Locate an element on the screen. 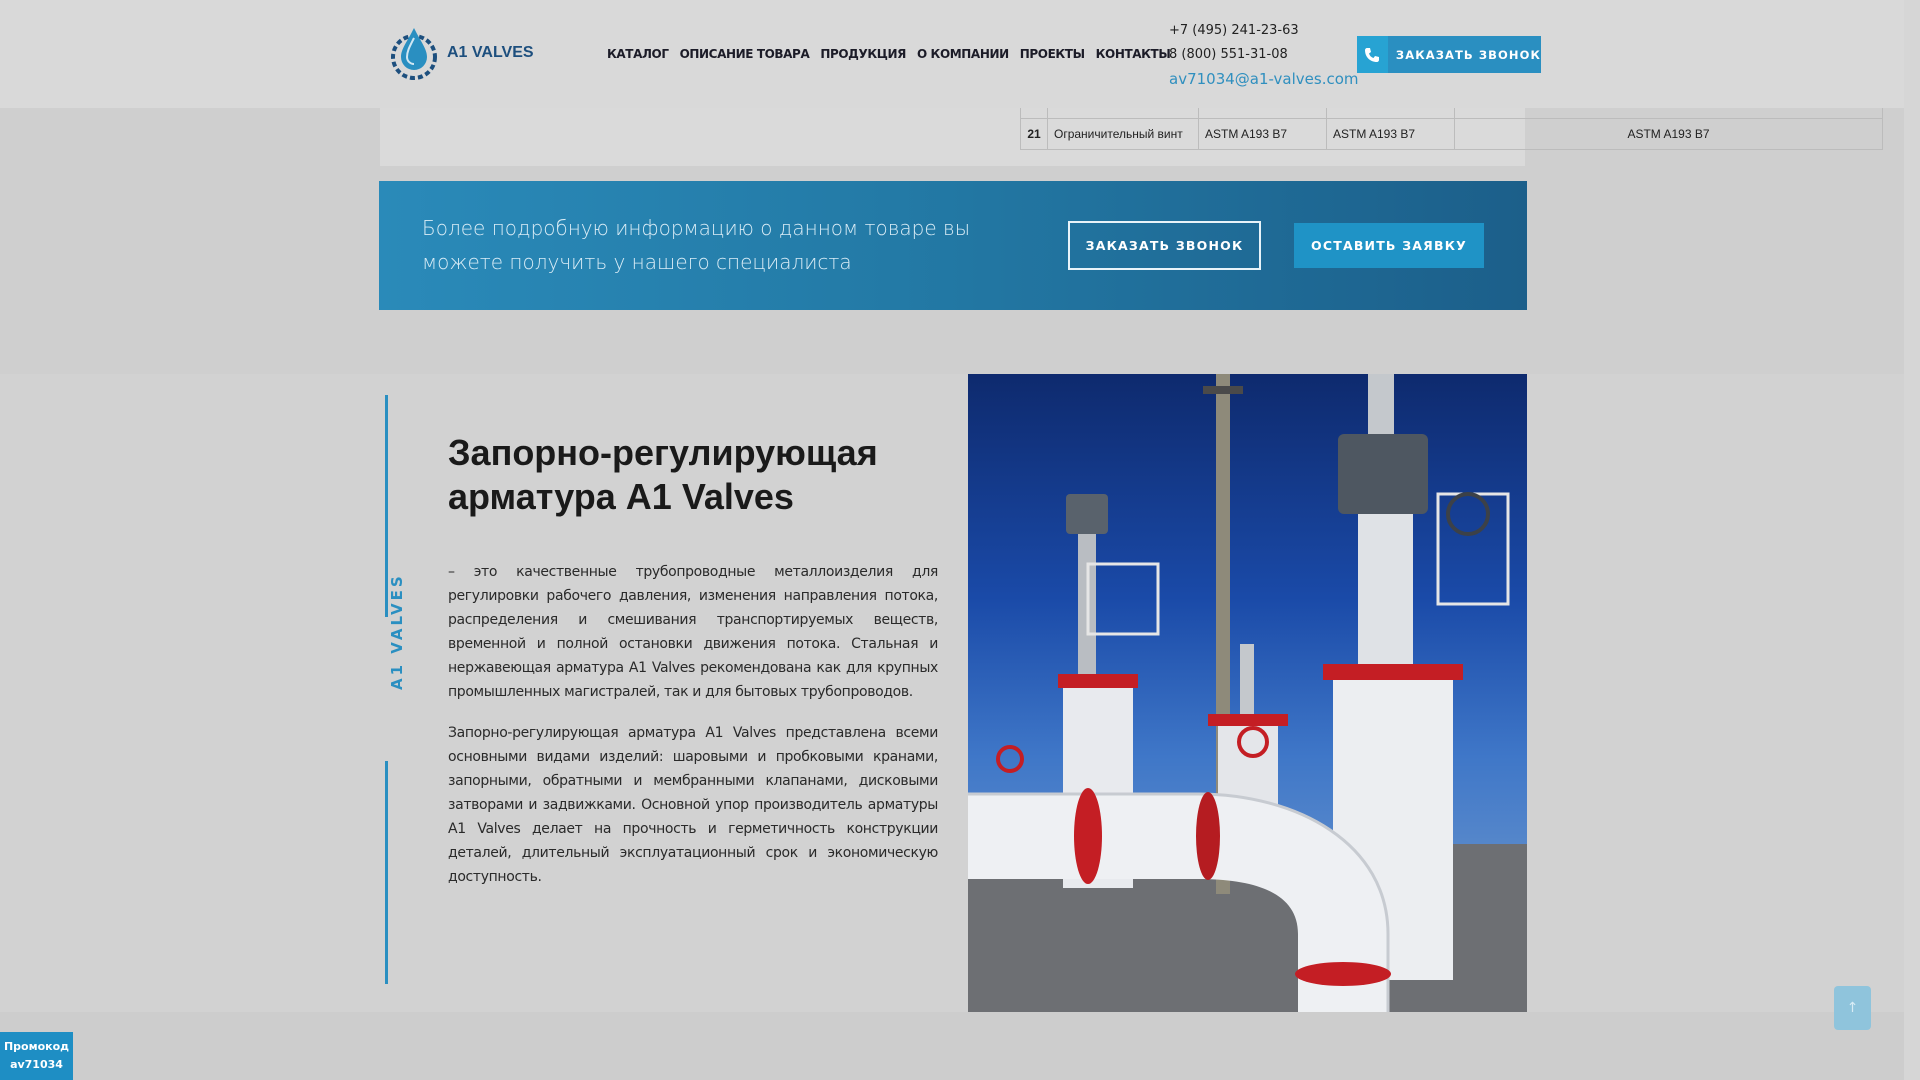 The width and height of the screenshot is (1920, 1080). nav-product-description: ОПИСАНИЕ ТОВАРА is located at coordinates (745, 54).